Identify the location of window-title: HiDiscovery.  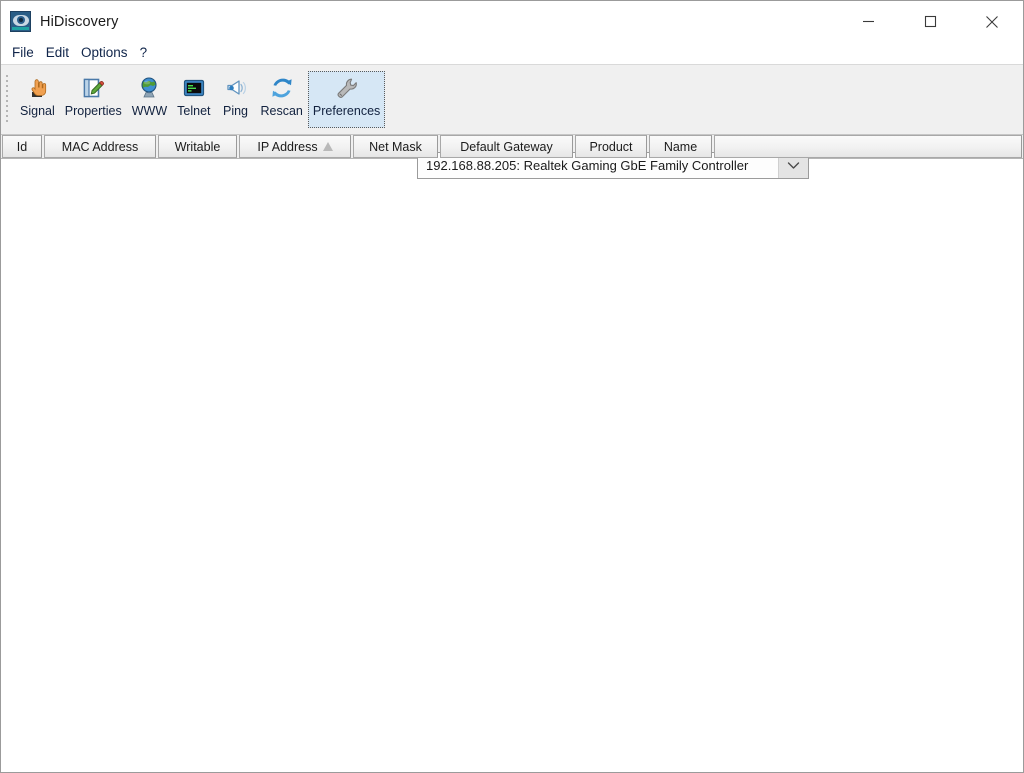
(79, 21).